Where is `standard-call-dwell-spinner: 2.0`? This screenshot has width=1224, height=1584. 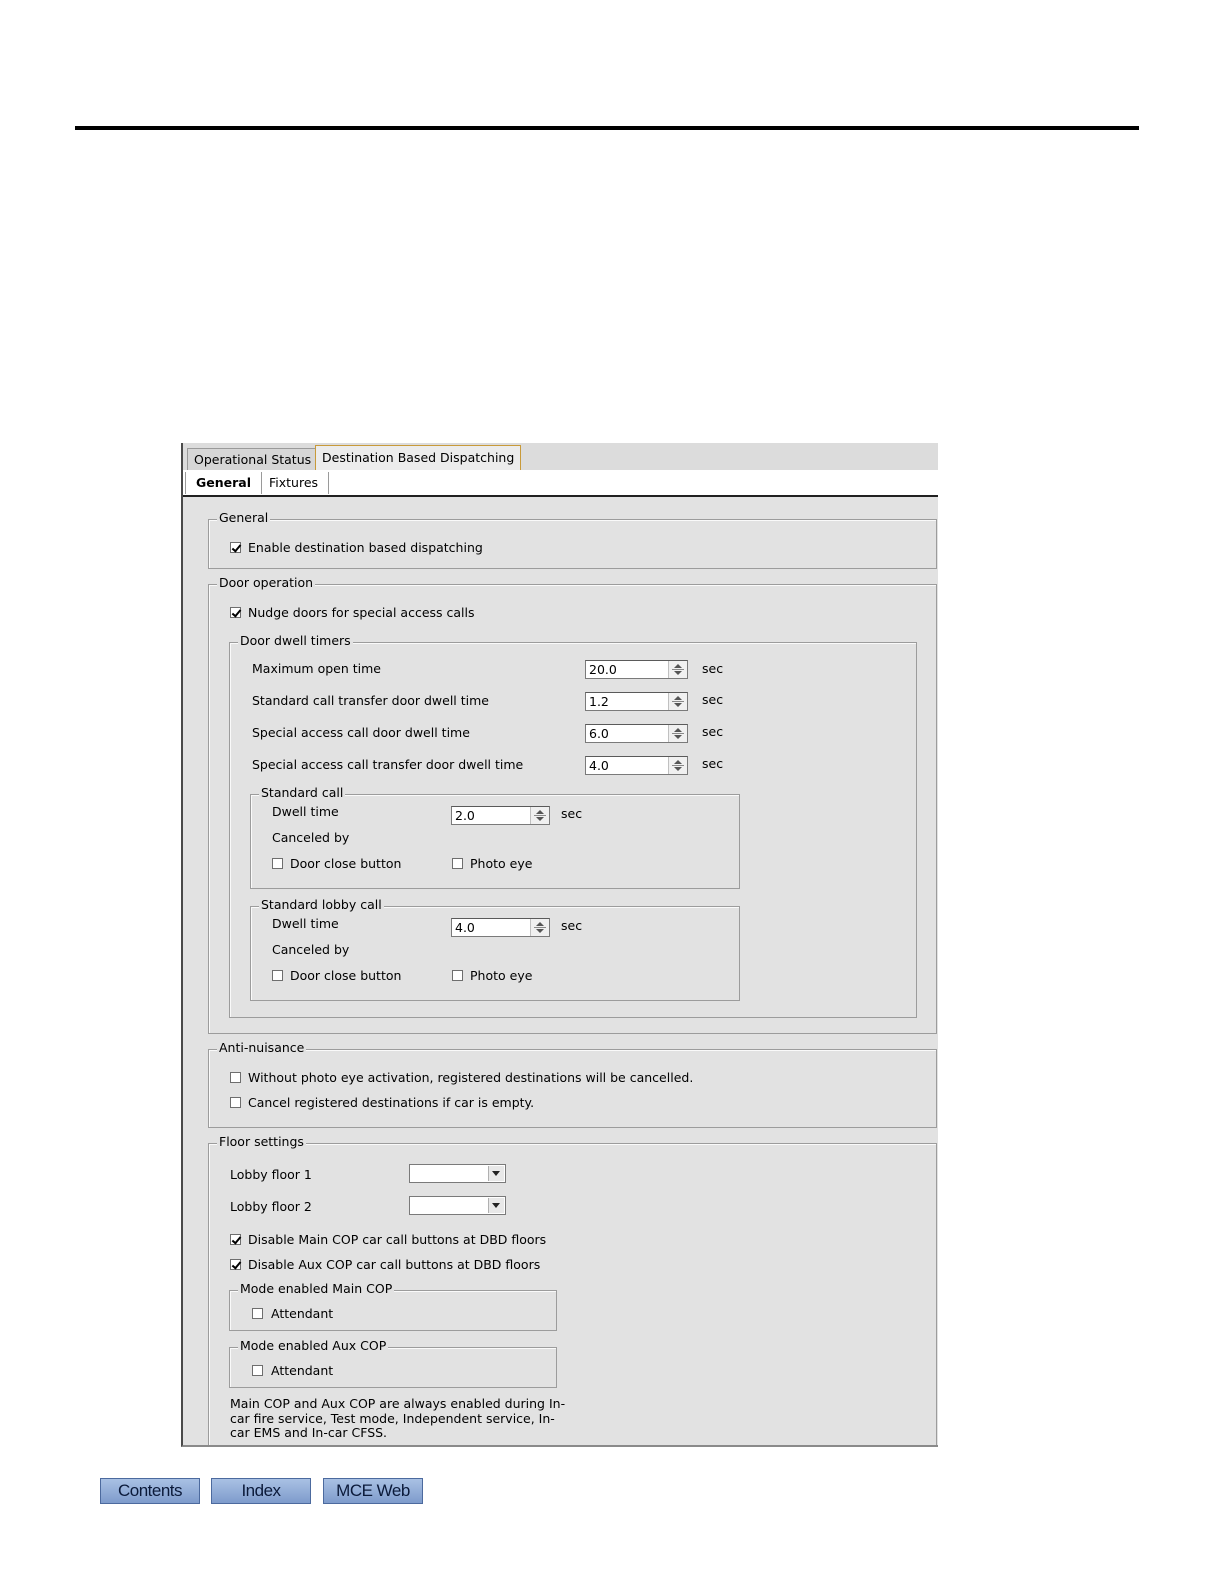 standard-call-dwell-spinner: 2.0 is located at coordinates (500, 815).